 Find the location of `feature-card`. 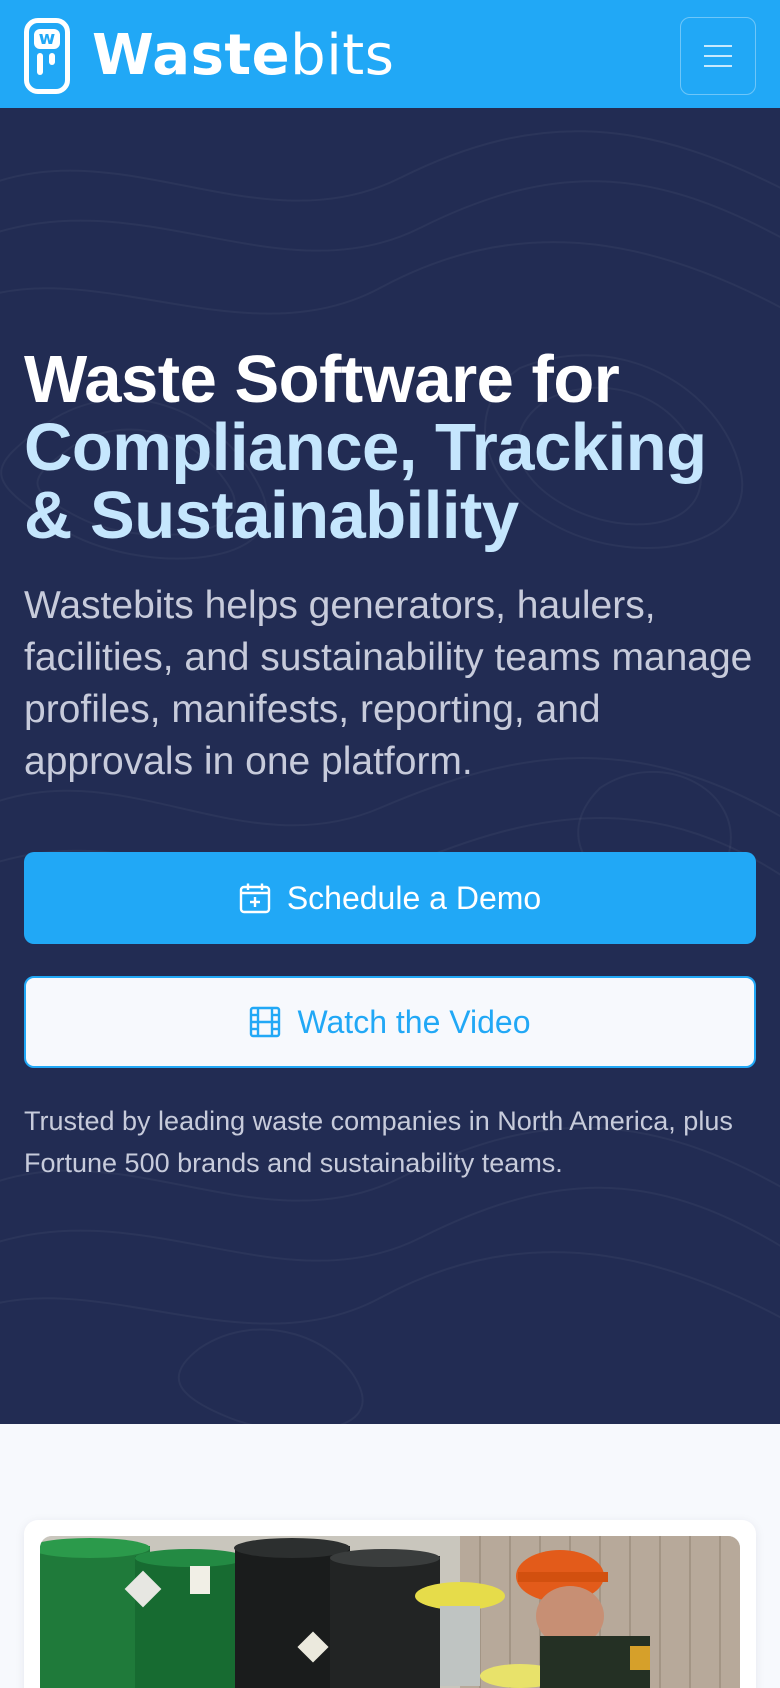

feature-card is located at coordinates (390, 1604).